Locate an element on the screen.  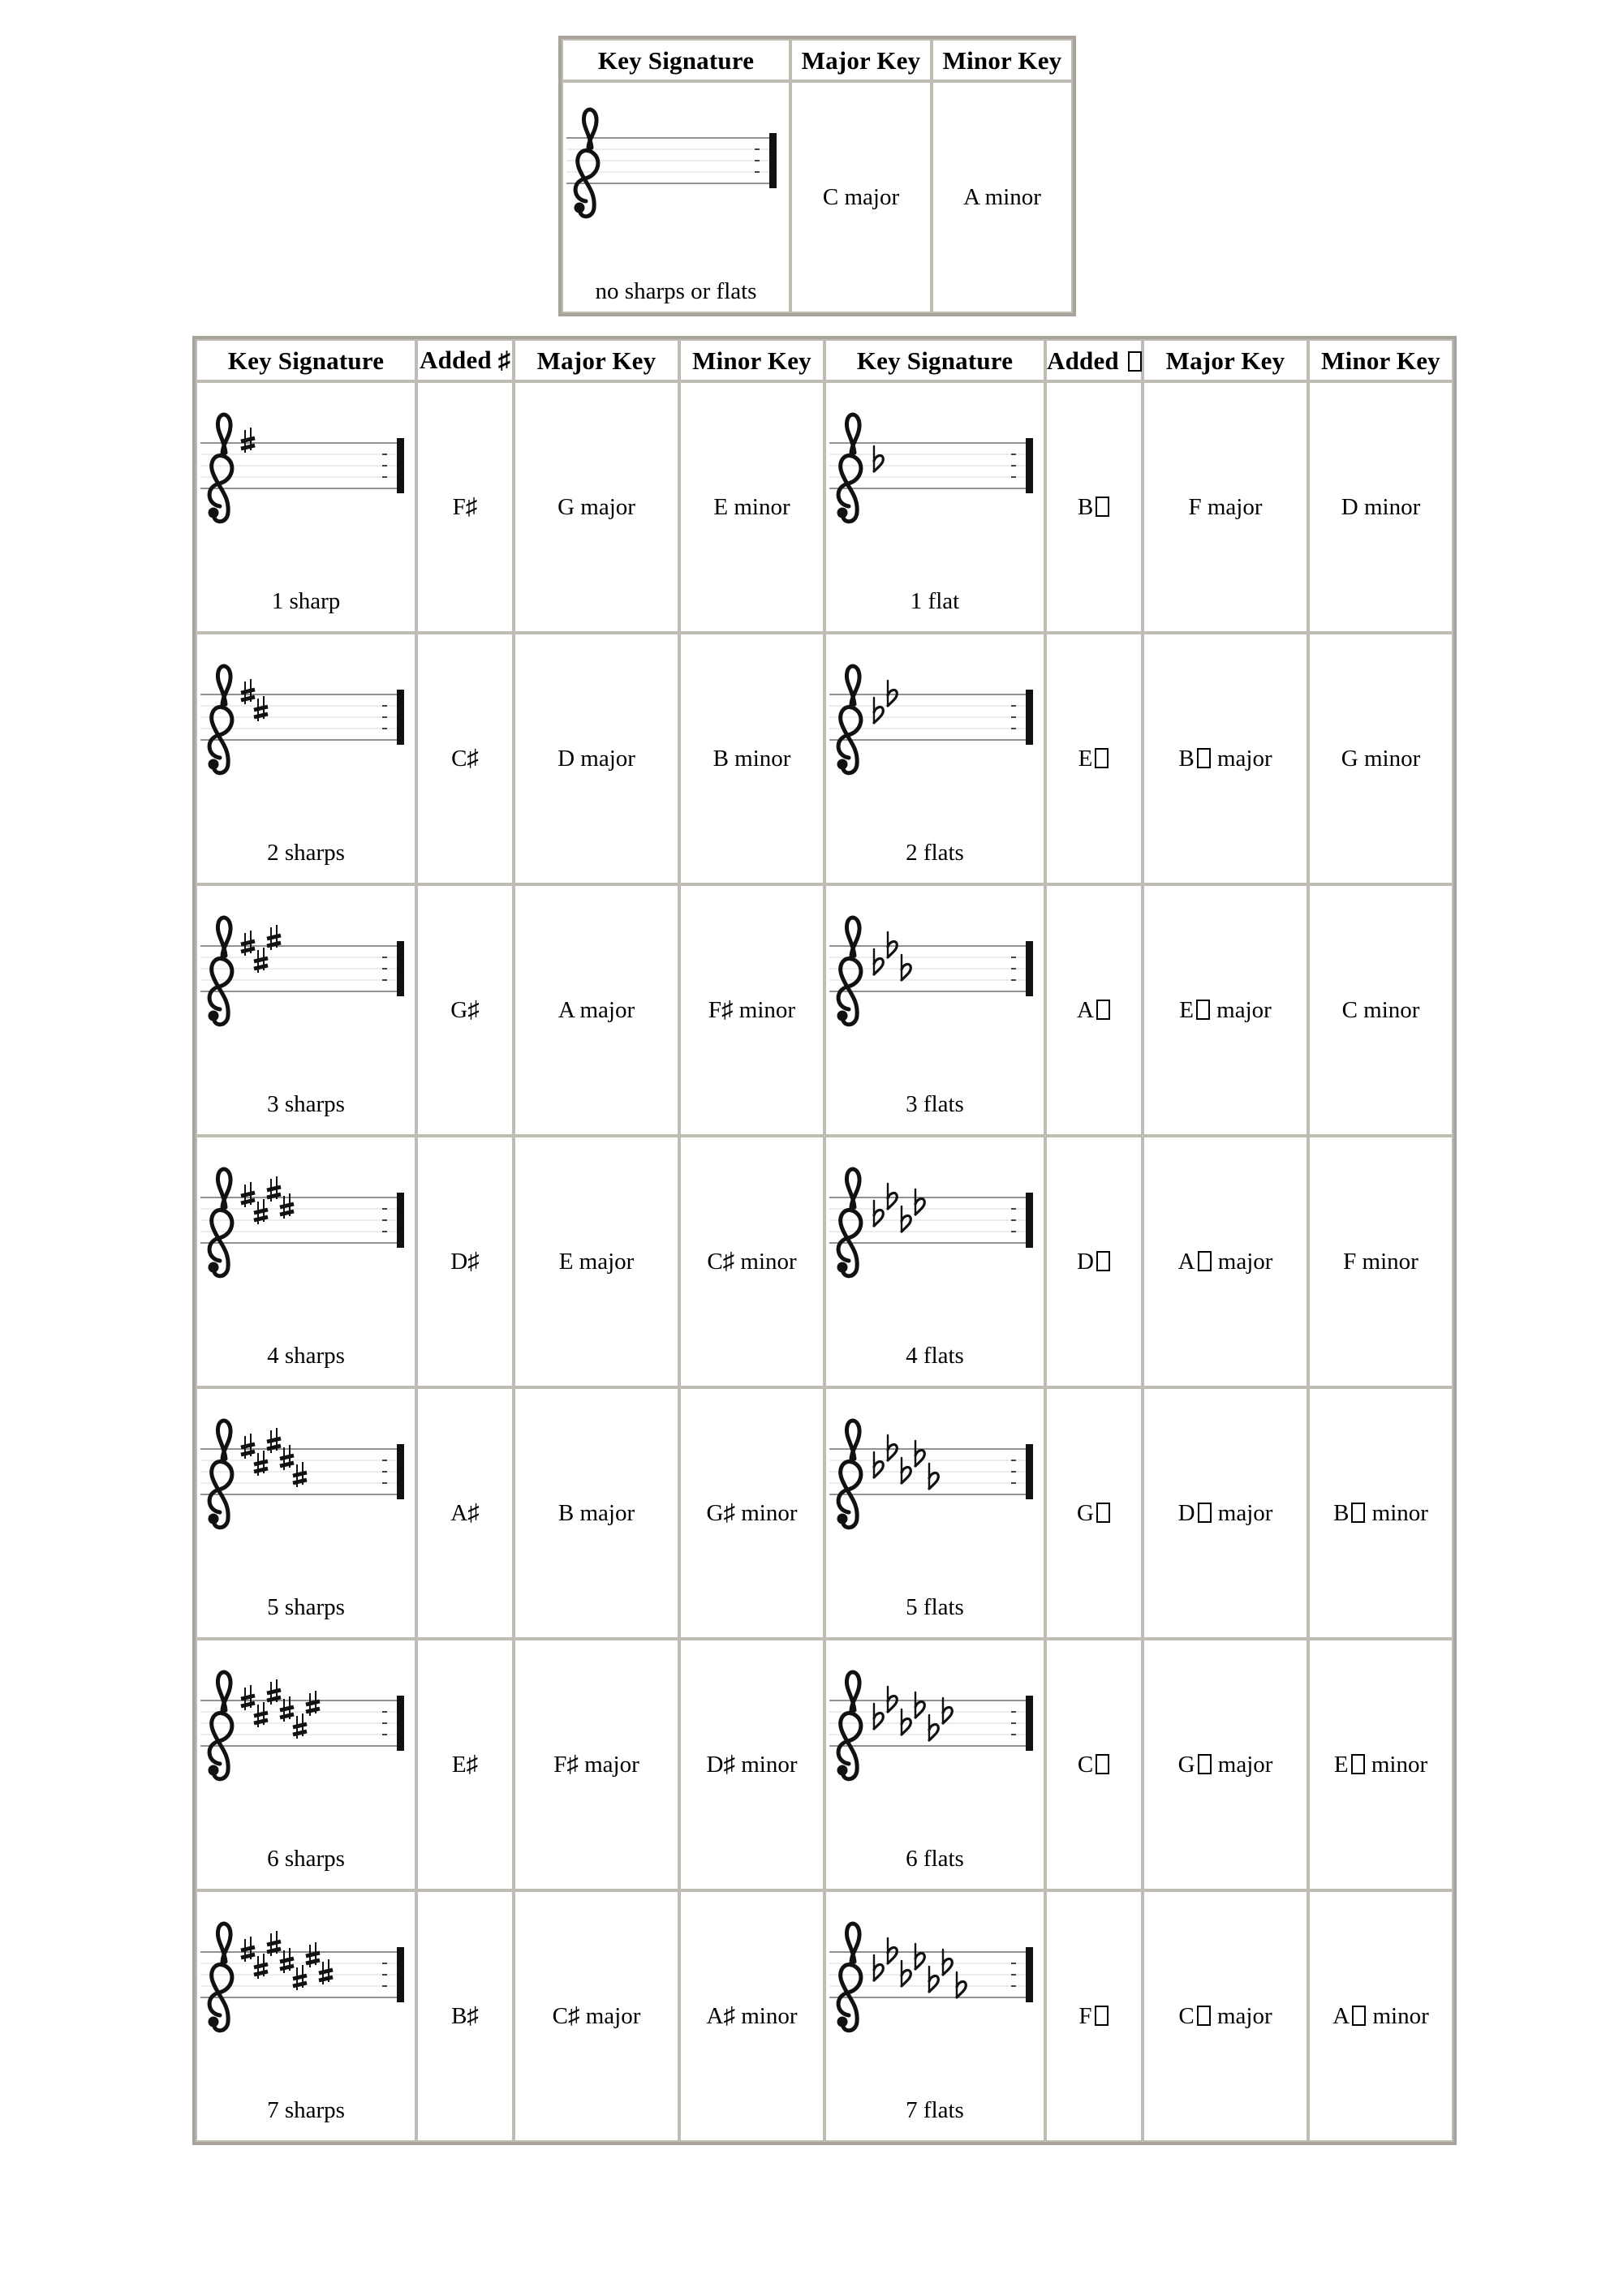
major-key-value-sharps: D major is located at coordinates (596, 758).